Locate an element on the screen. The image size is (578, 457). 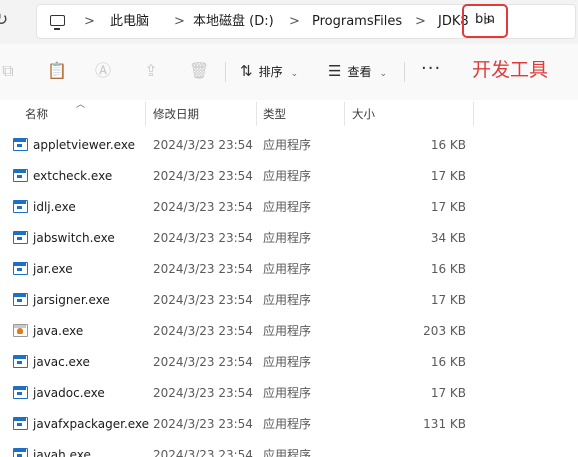
file-size: 203 KB is located at coordinates (444, 331).